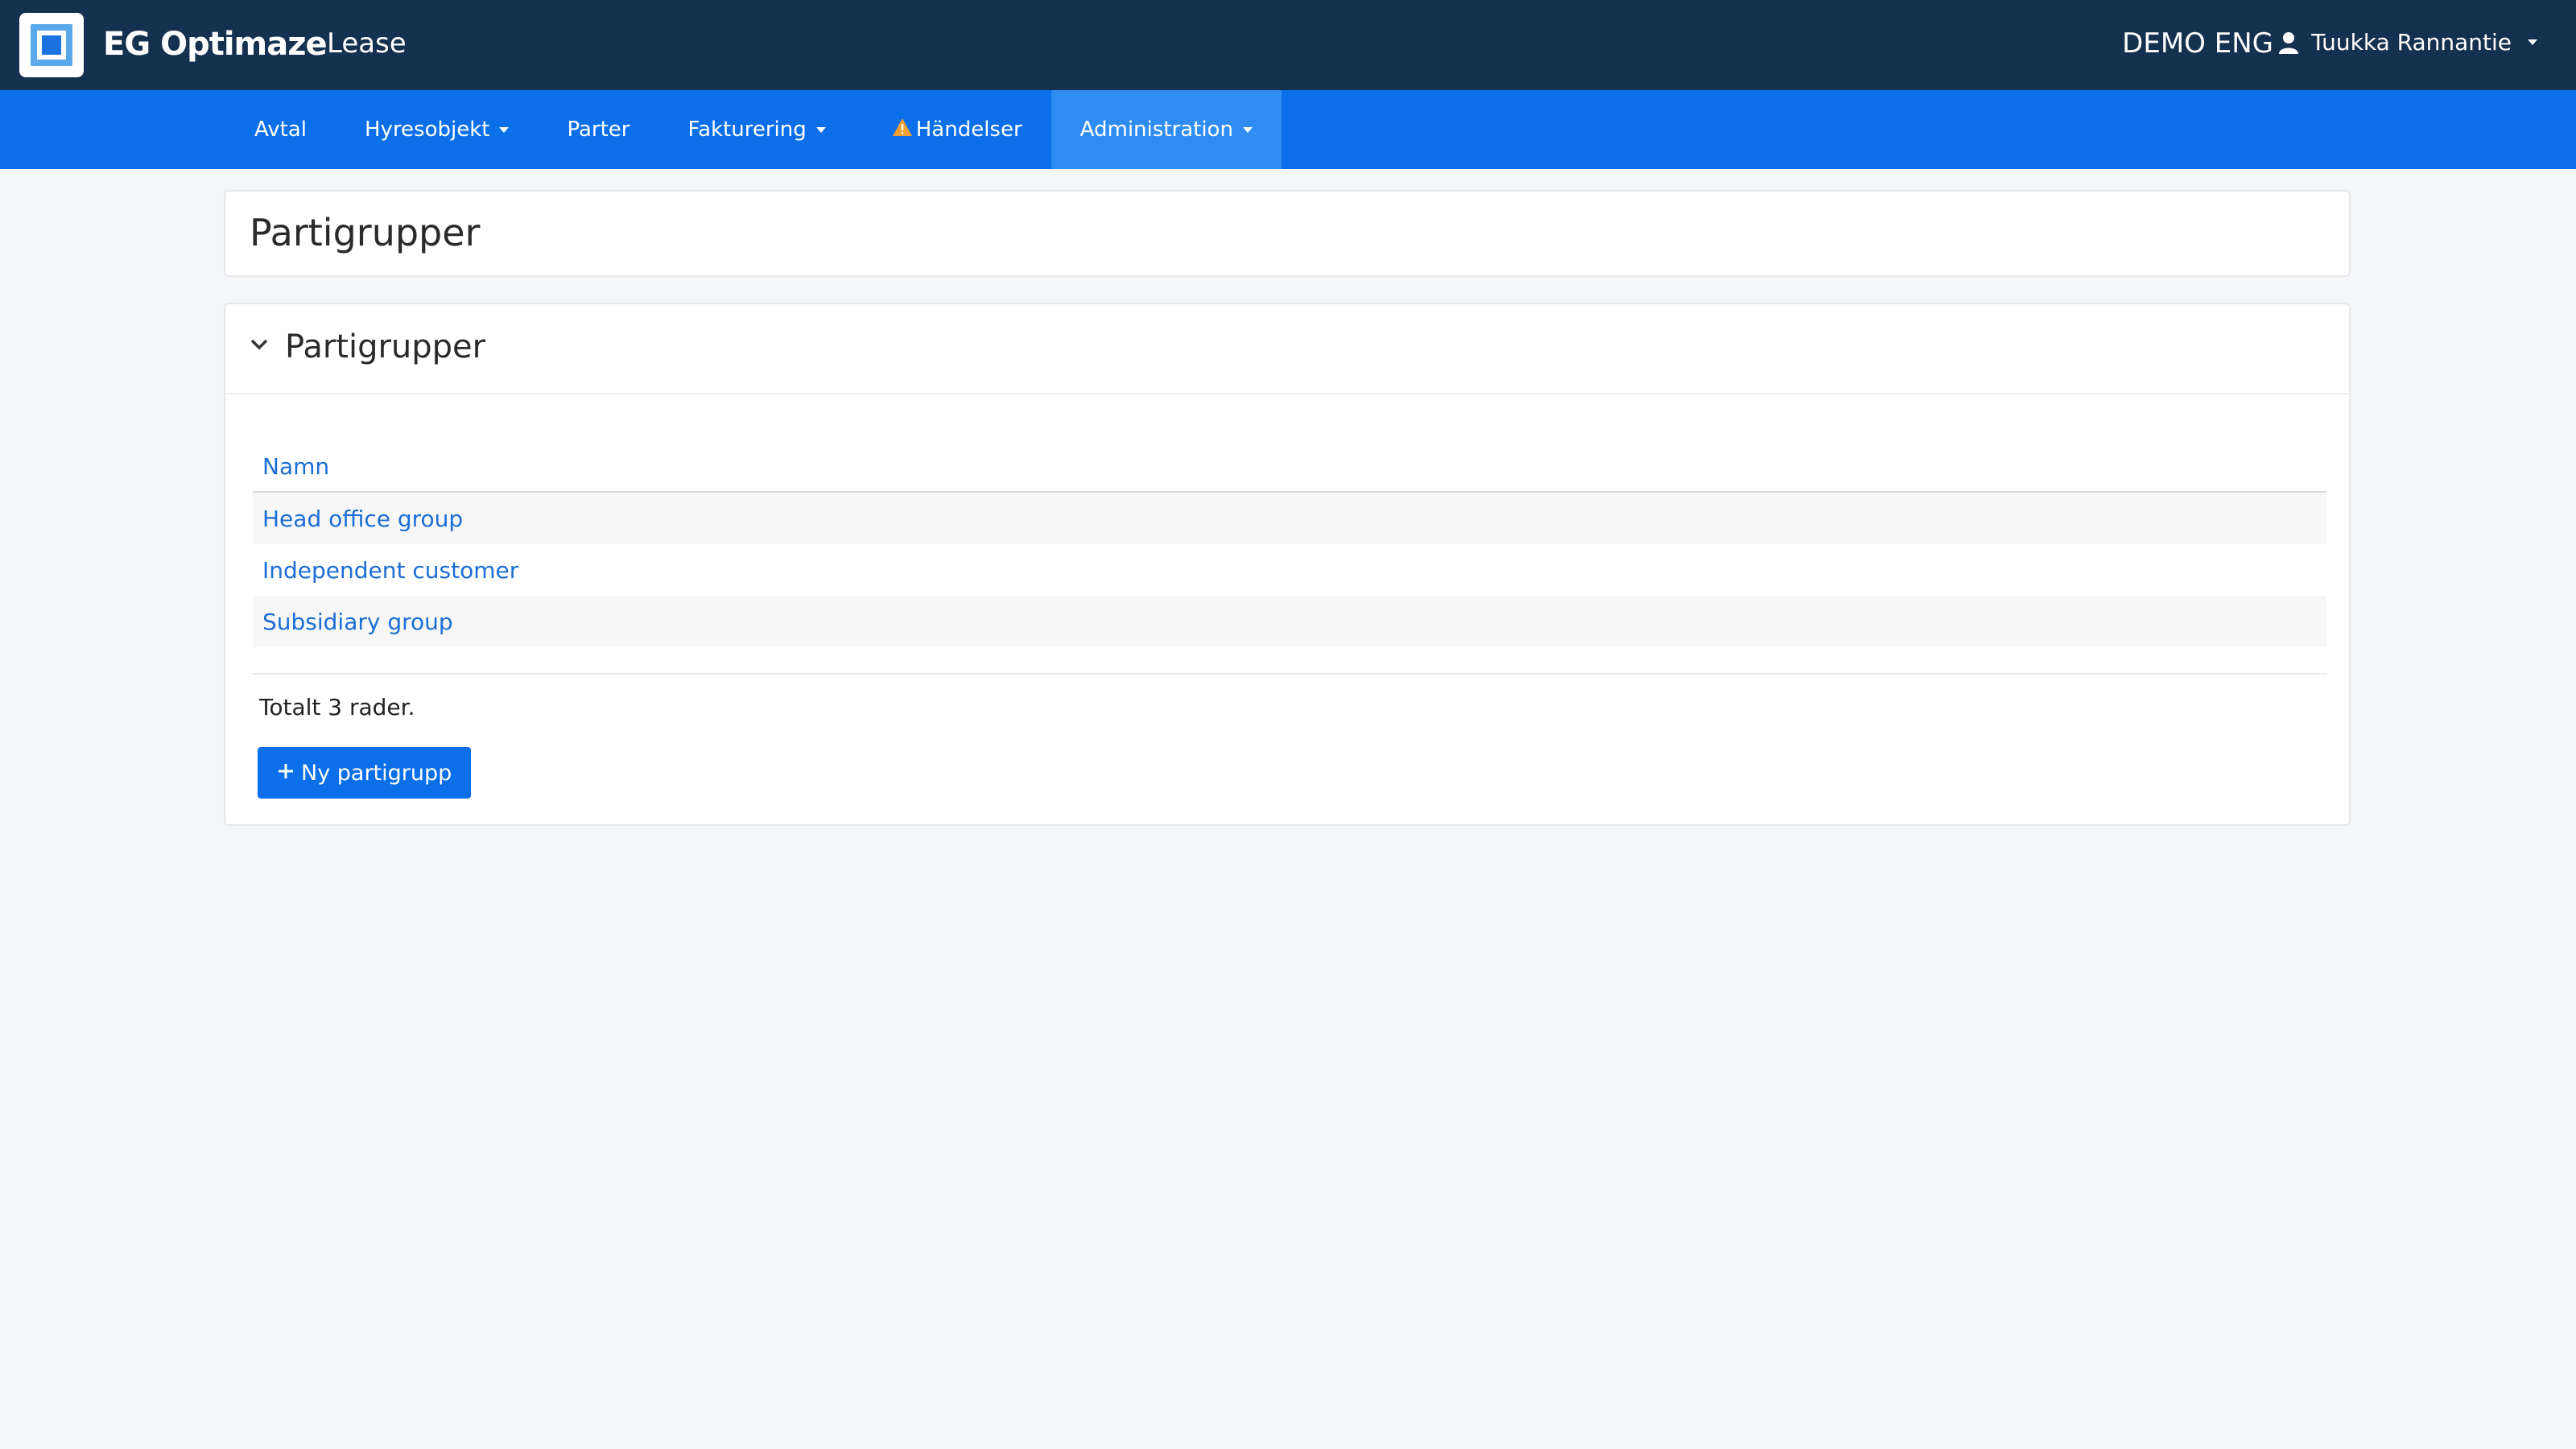 The width and height of the screenshot is (2576, 1449). What do you see at coordinates (365, 232) in the screenshot?
I see `page-title: Partigrupper` at bounding box center [365, 232].